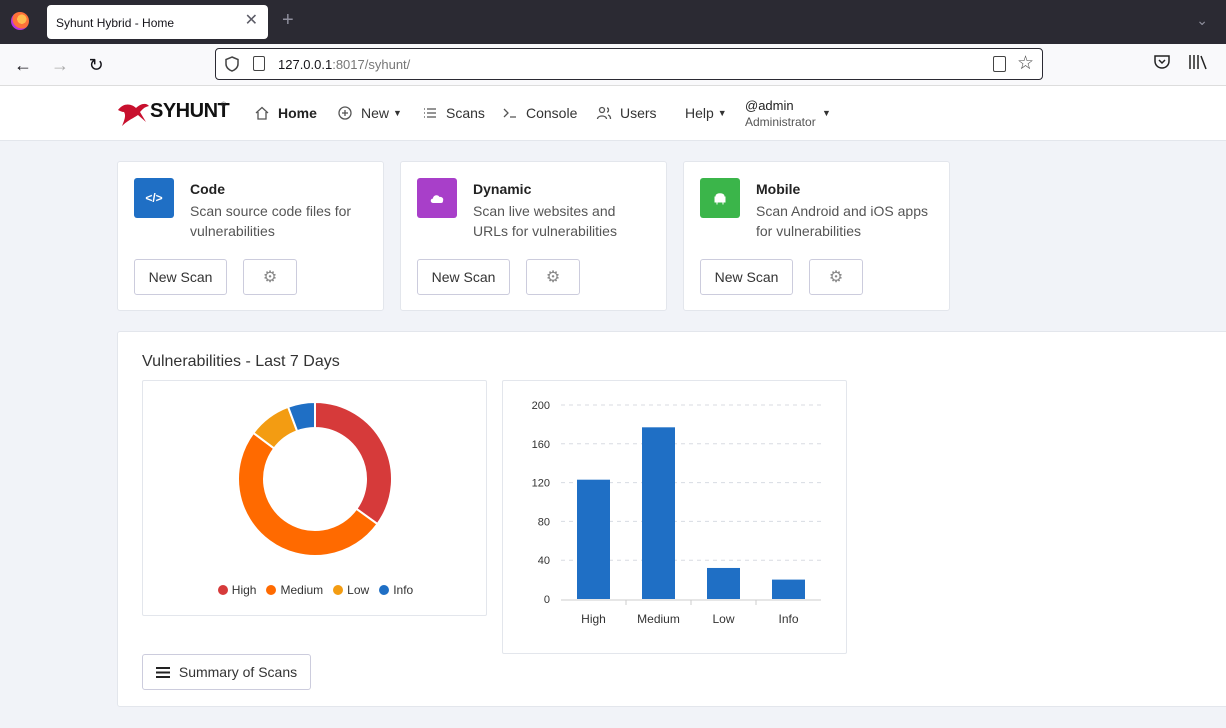 The width and height of the screenshot is (1226, 728). I want to click on browser-tab: Syhunt Hybrid - Home ✕, so click(157, 22).